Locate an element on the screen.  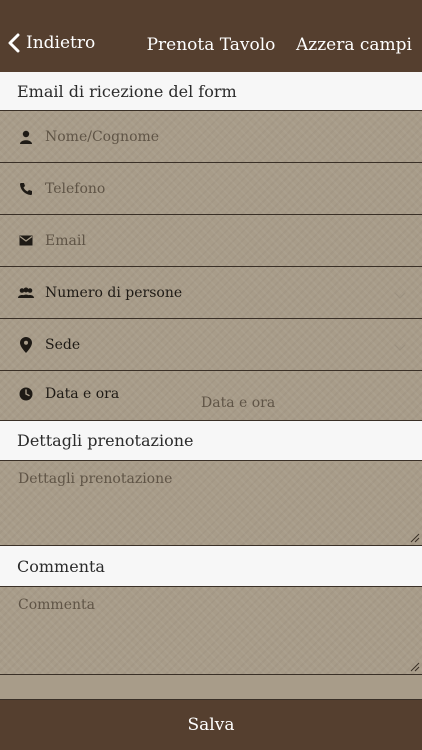
back-button-label: Indietro is located at coordinates (61, 43).